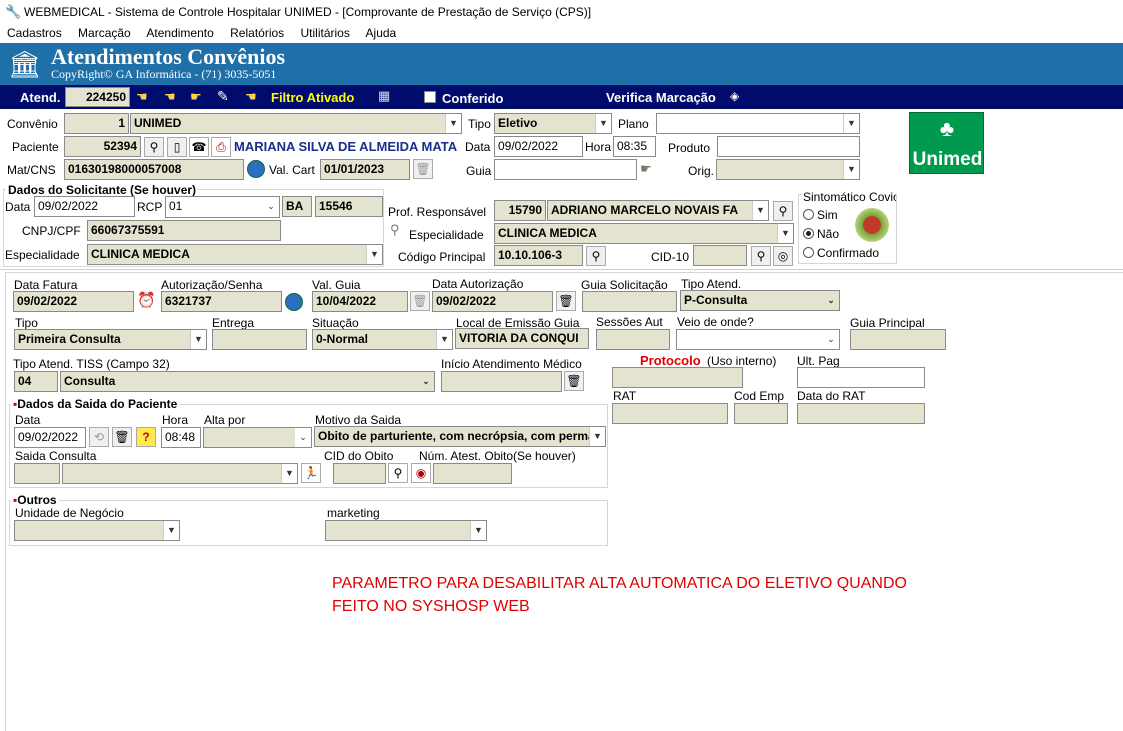  Describe the element at coordinates (325, 33) in the screenshot. I see `menu-utilitarios: Utilitários` at that location.